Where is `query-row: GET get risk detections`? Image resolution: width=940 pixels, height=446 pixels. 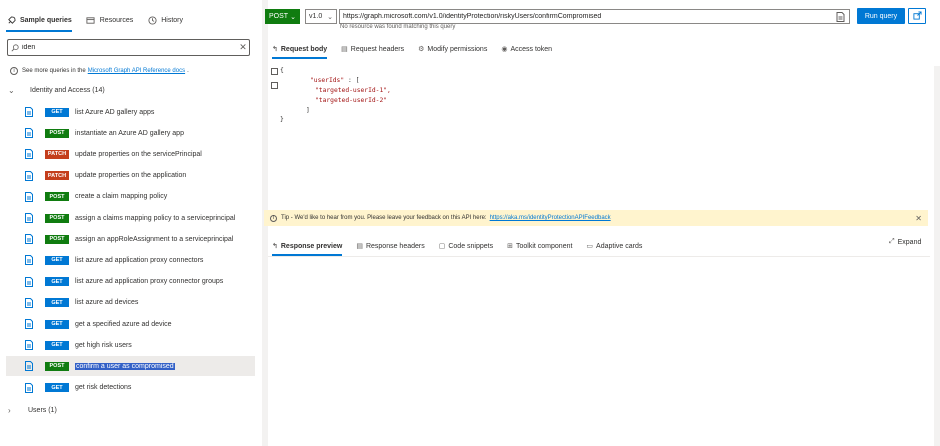 query-row: GET get risk detections is located at coordinates (130, 388).